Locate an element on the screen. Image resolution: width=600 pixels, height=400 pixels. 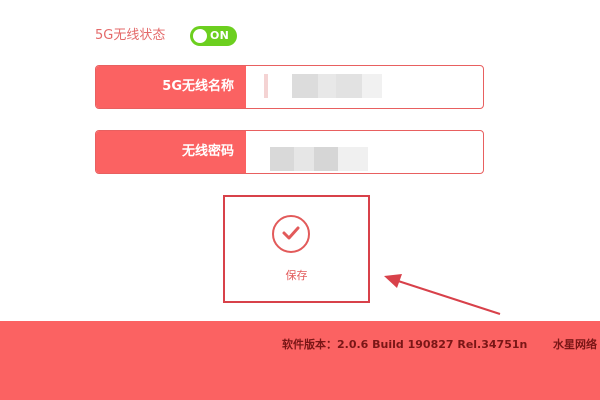
ssid-label: 5G无线名称 is located at coordinates (171, 87).